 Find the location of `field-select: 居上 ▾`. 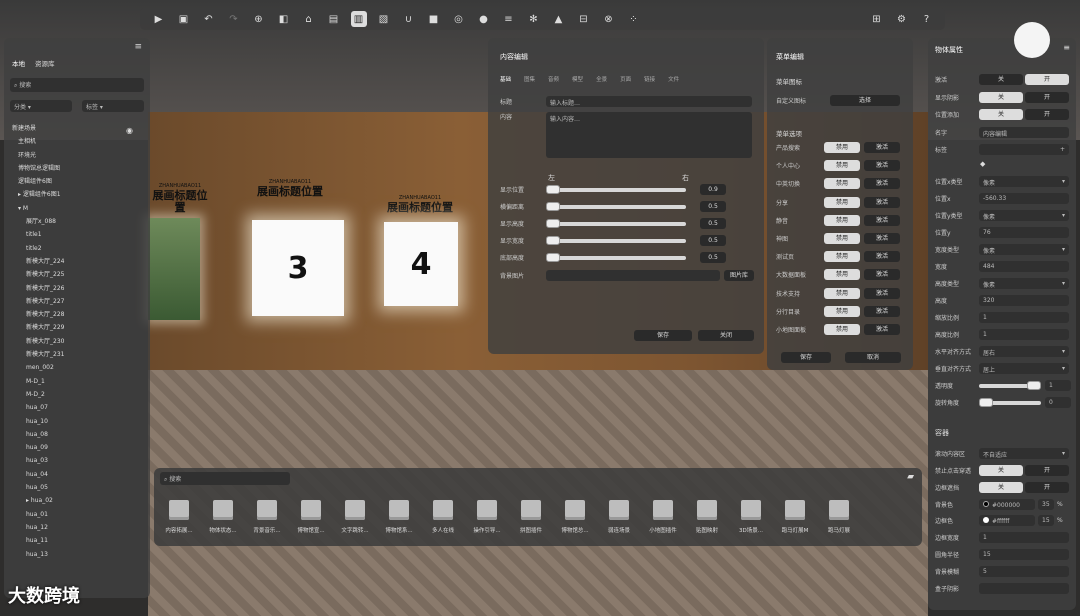

field-select: 居上 ▾ is located at coordinates (1024, 368).